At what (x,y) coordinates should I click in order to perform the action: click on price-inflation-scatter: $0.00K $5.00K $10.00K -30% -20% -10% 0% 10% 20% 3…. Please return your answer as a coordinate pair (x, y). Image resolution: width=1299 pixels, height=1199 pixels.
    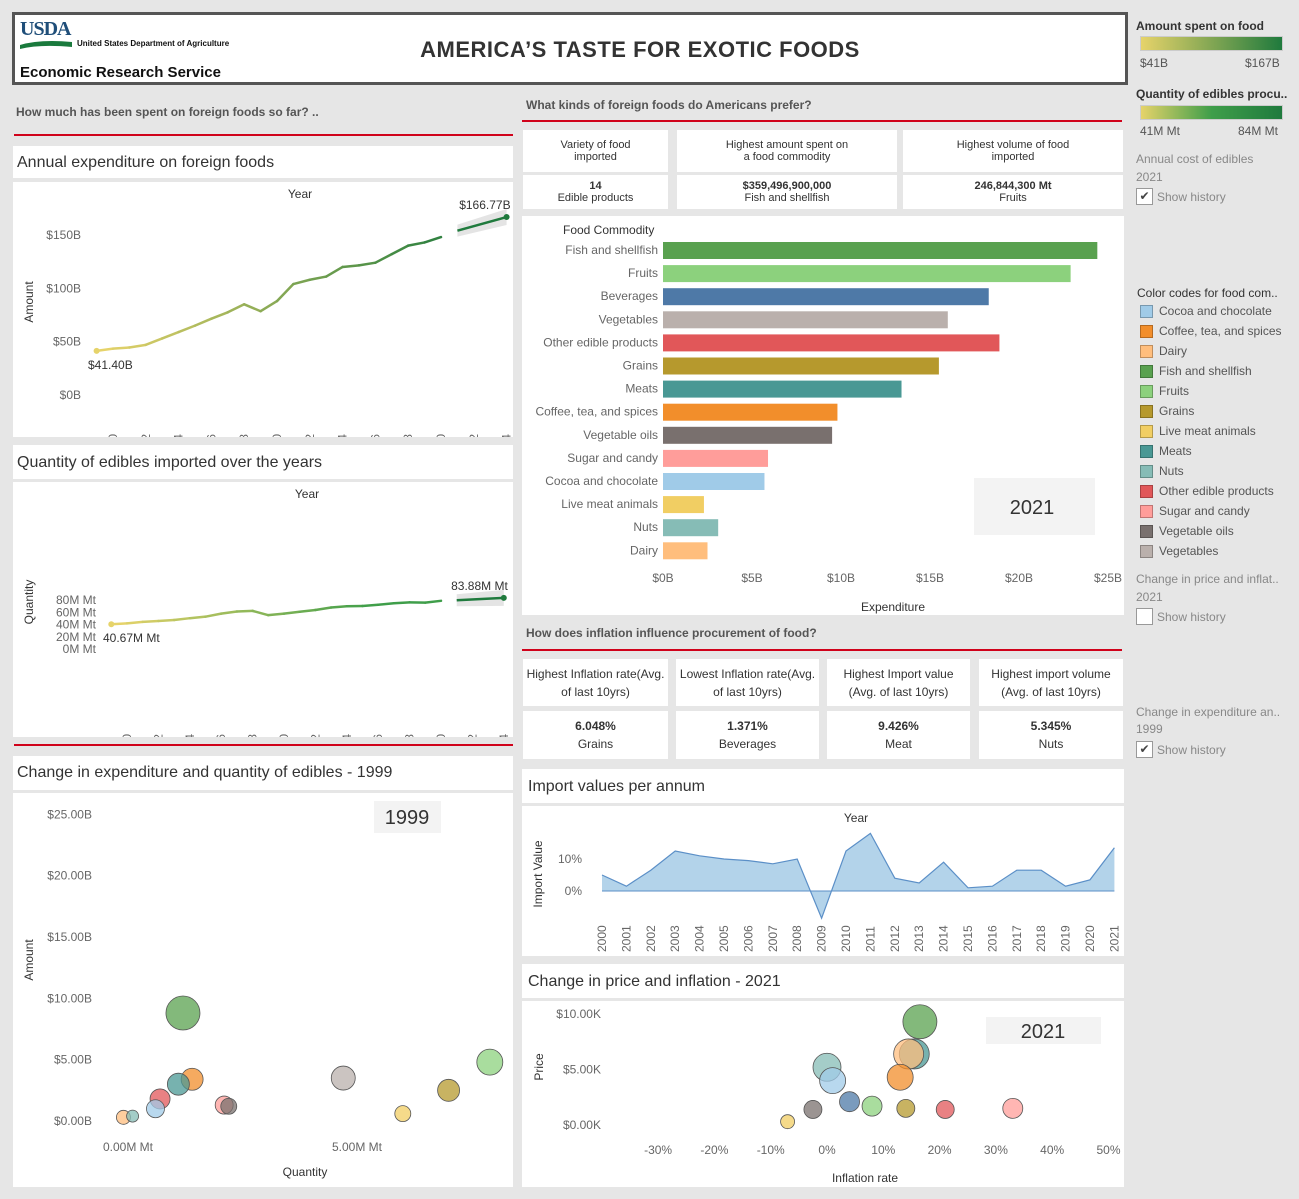
    Looking at the image, I should click on (823, 1094).